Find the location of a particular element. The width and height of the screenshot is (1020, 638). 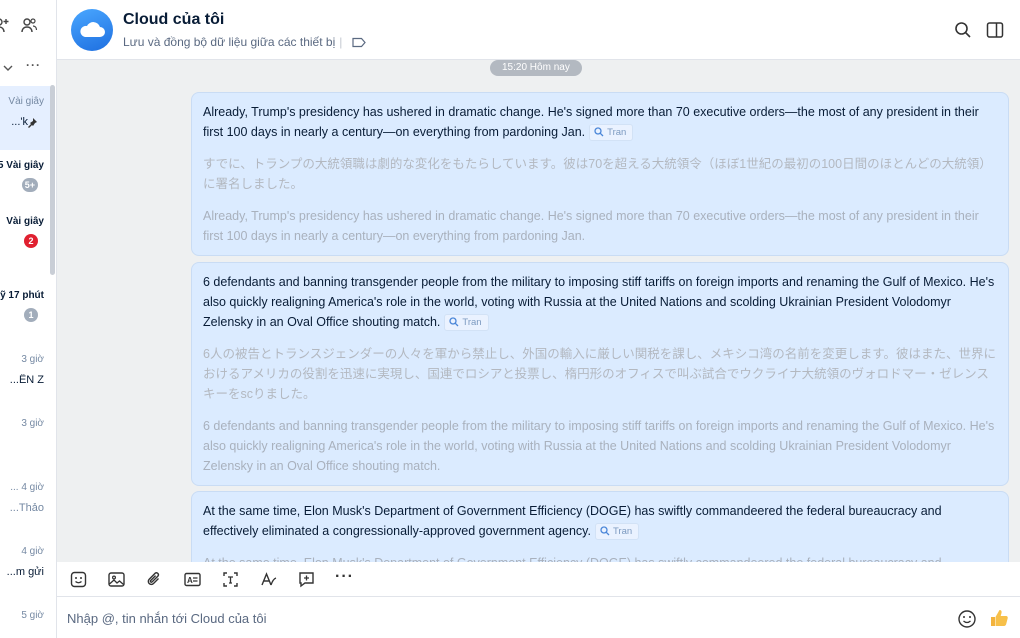

cloud-icon is located at coordinates (92, 29).